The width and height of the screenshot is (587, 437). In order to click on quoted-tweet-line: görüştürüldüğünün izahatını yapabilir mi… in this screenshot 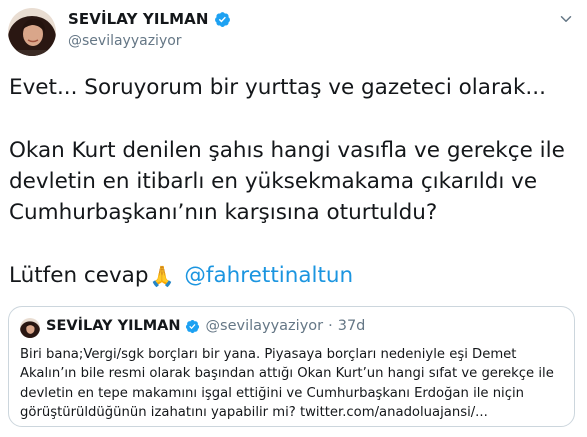, I will do `click(254, 413)`.